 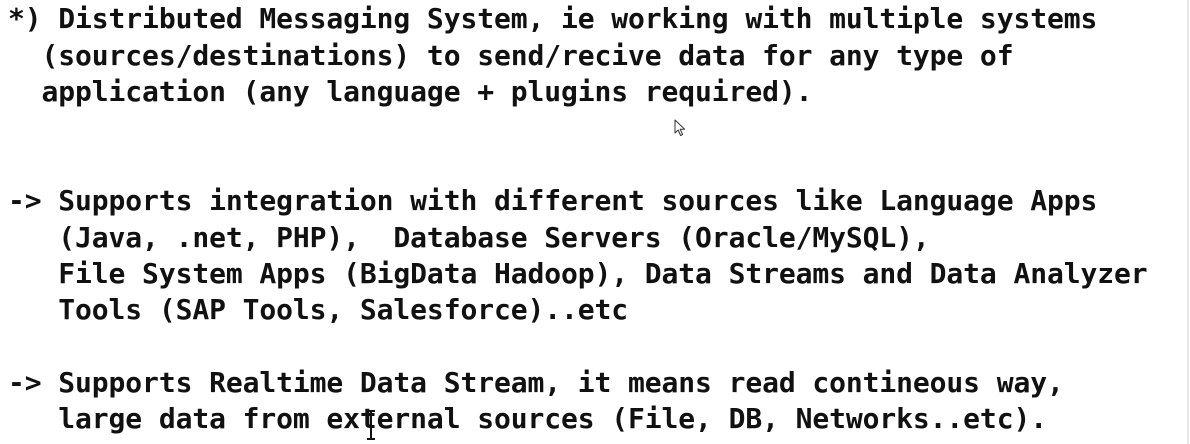 I want to click on mouse-pointer-icon, so click(x=680, y=127).